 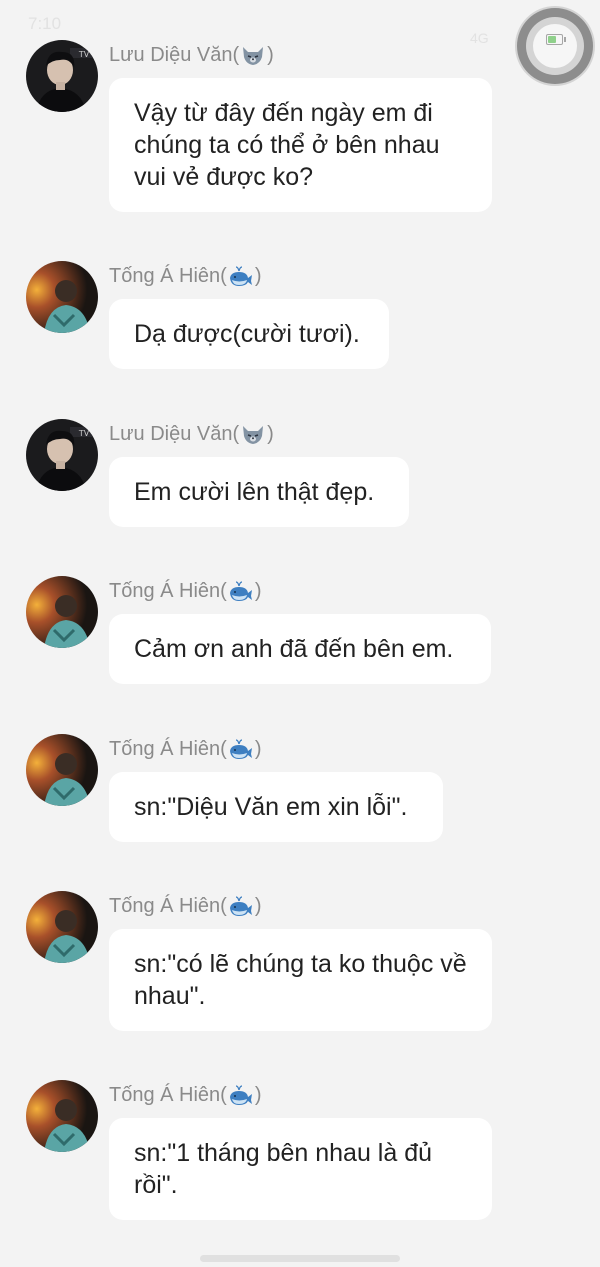 I want to click on assistive-touch-button, so click(x=555, y=46).